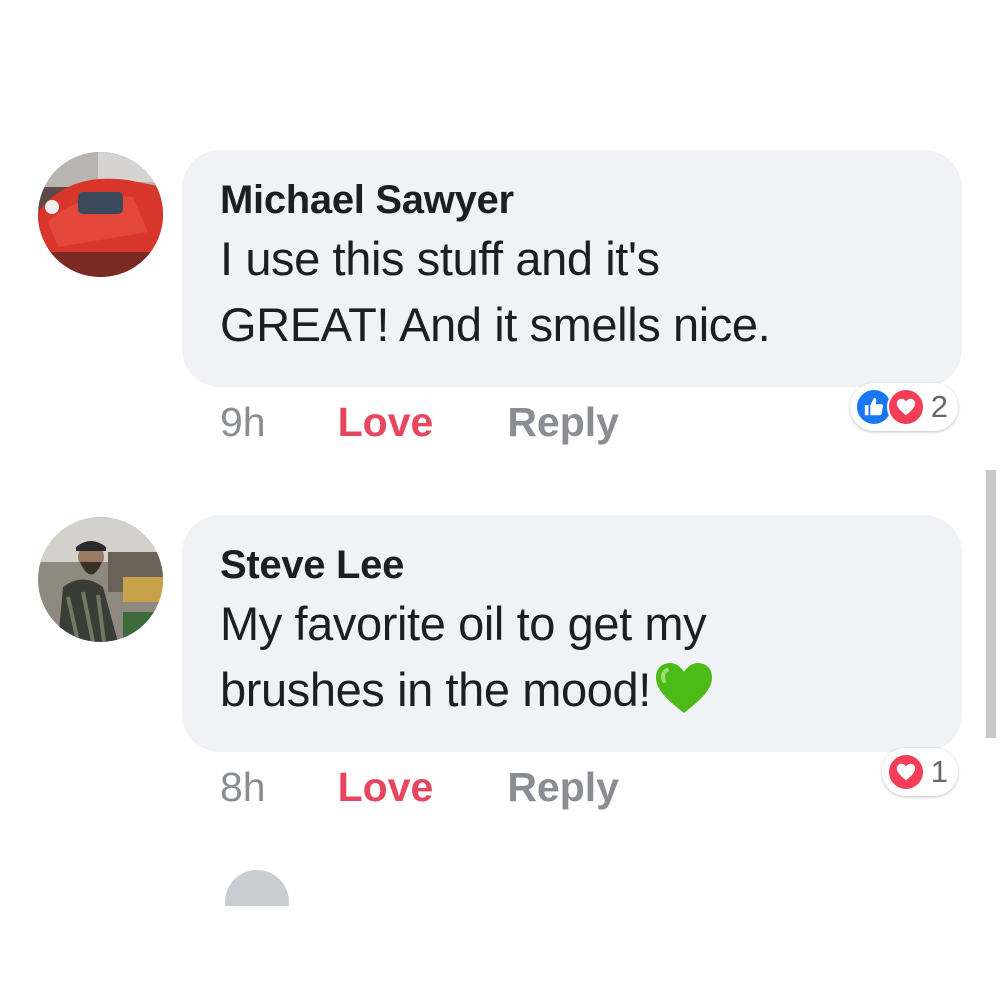  What do you see at coordinates (495, 324) in the screenshot?
I see `comment-text-line: GREAT! And it smells nice.` at bounding box center [495, 324].